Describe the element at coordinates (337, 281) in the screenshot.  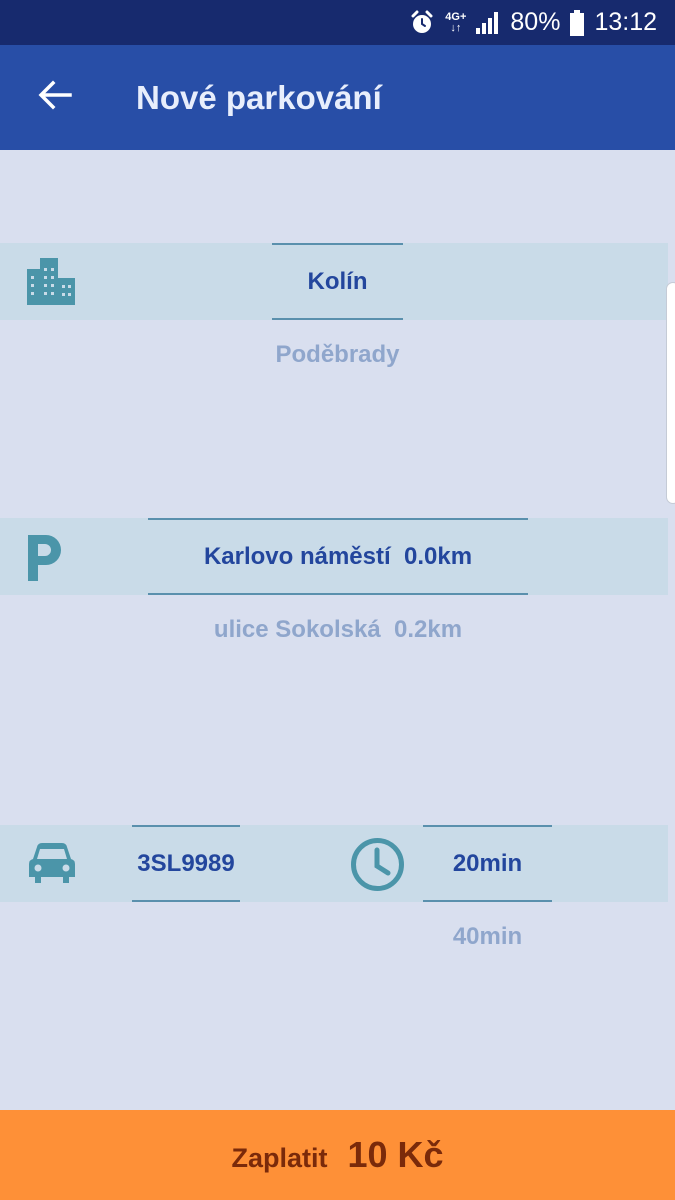
I see `city-selected: Kolín` at that location.